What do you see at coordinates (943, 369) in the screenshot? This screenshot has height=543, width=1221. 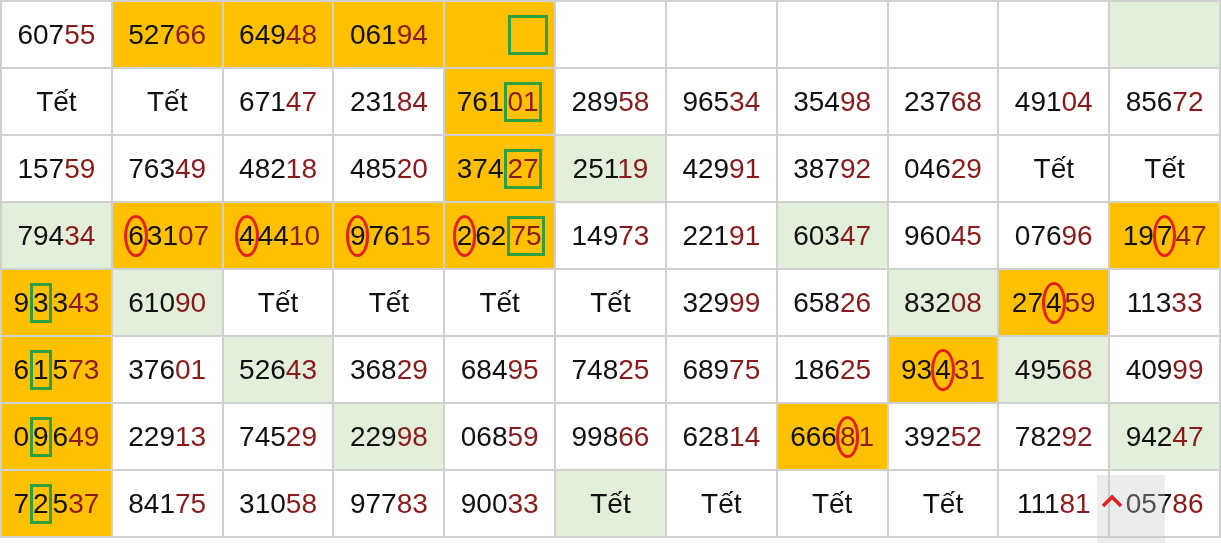 I see `cell-text: 93431` at bounding box center [943, 369].